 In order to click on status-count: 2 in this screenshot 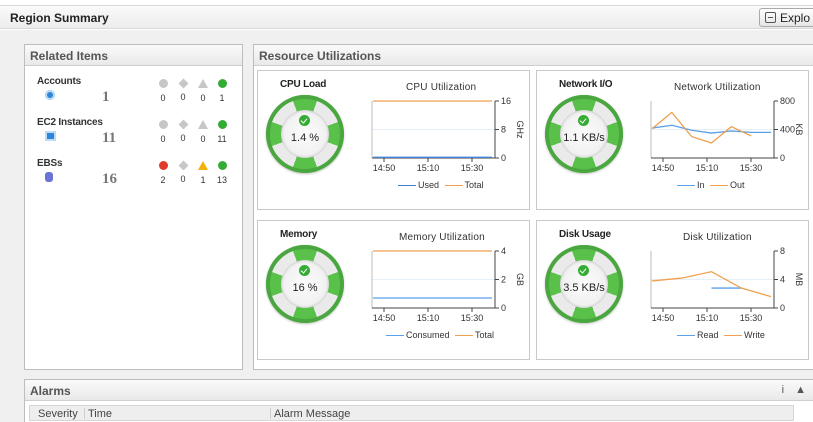, I will do `click(163, 173)`.